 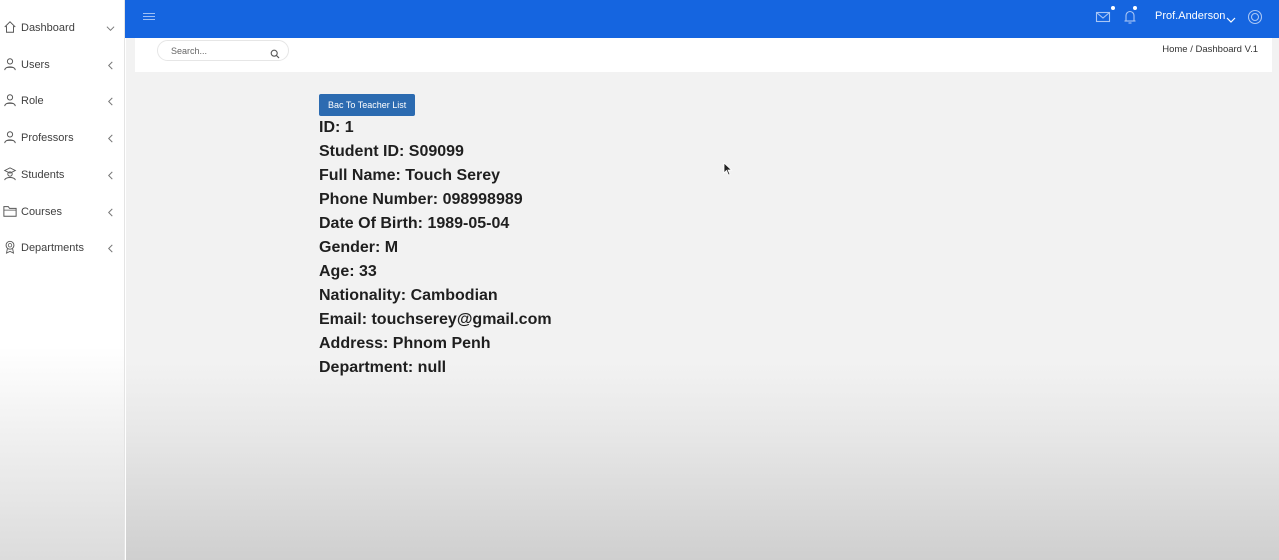 What do you see at coordinates (10, 247) in the screenshot?
I see `badge-icon` at bounding box center [10, 247].